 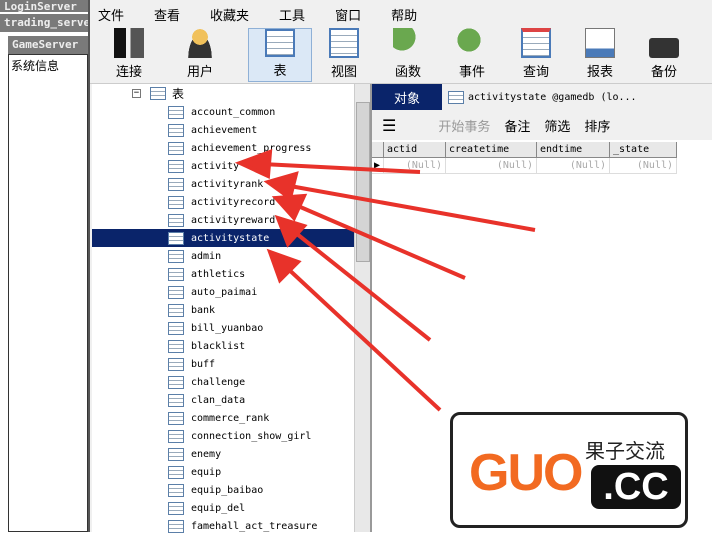 I want to click on view-label: 视图, so click(x=343, y=72).